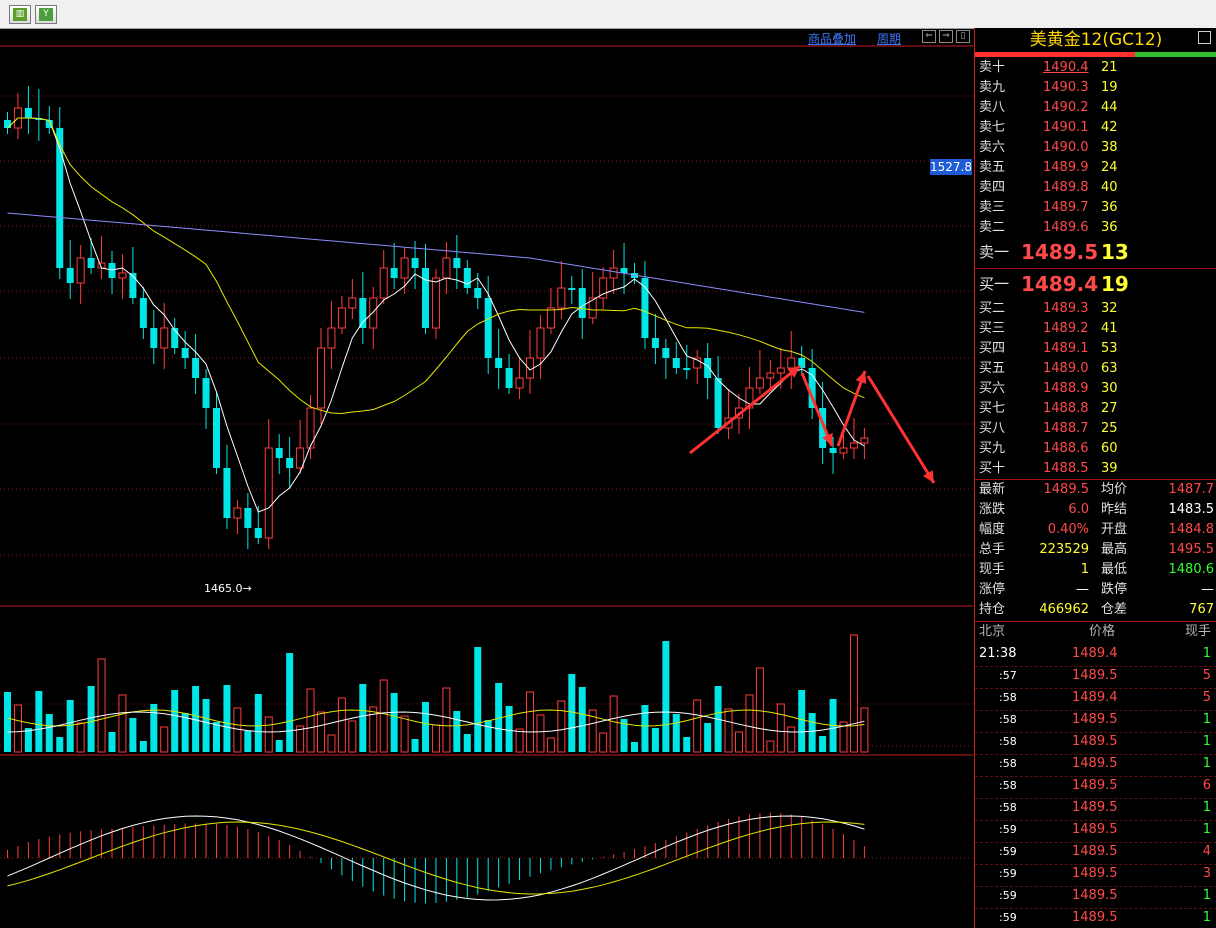 This screenshot has width=1216, height=928. What do you see at coordinates (1095, 168) in the screenshot?
I see `ask-level-5: 卖五 1489.9 24` at bounding box center [1095, 168].